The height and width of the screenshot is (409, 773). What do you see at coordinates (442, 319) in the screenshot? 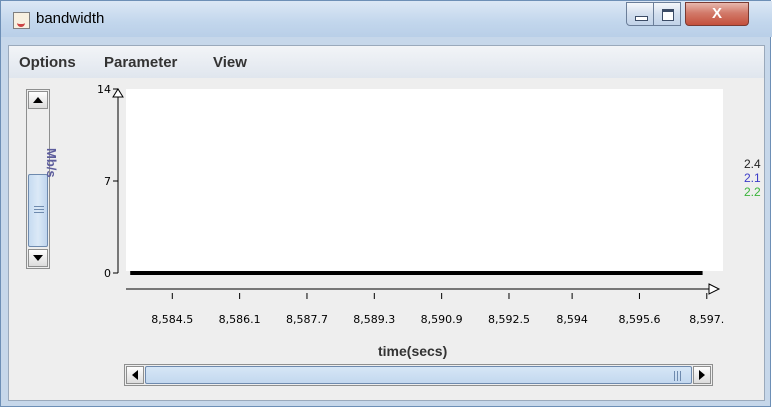
I see `x-tick-label: 8,590.9` at bounding box center [442, 319].